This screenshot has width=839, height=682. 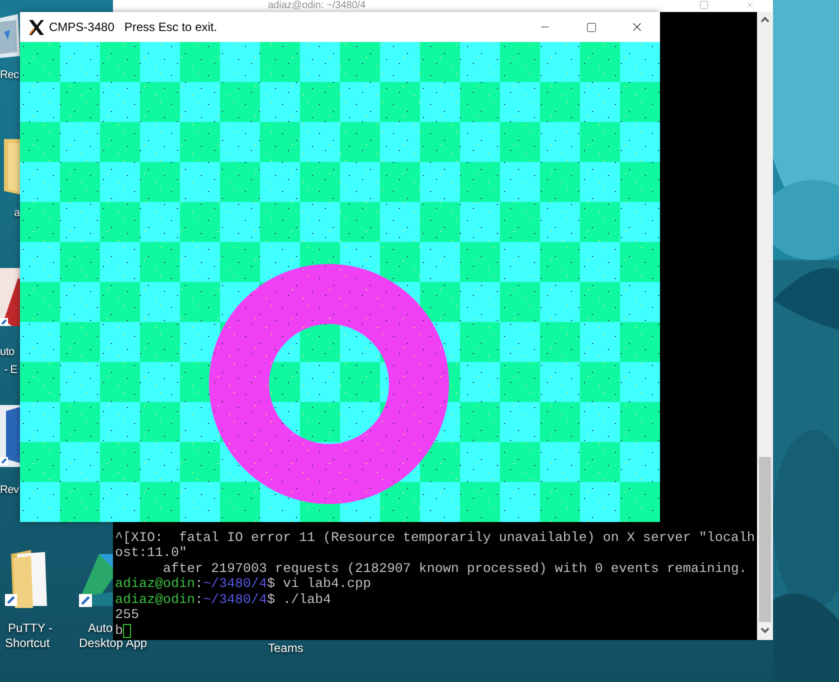 I want to click on icon-label: uto, so click(x=7, y=352).